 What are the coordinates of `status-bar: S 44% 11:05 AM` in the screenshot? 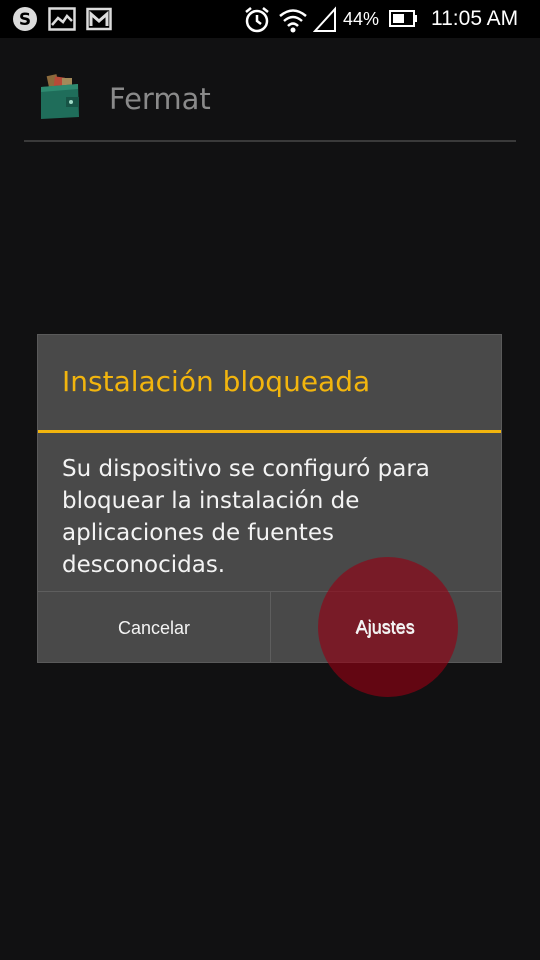 It's located at (270, 19).